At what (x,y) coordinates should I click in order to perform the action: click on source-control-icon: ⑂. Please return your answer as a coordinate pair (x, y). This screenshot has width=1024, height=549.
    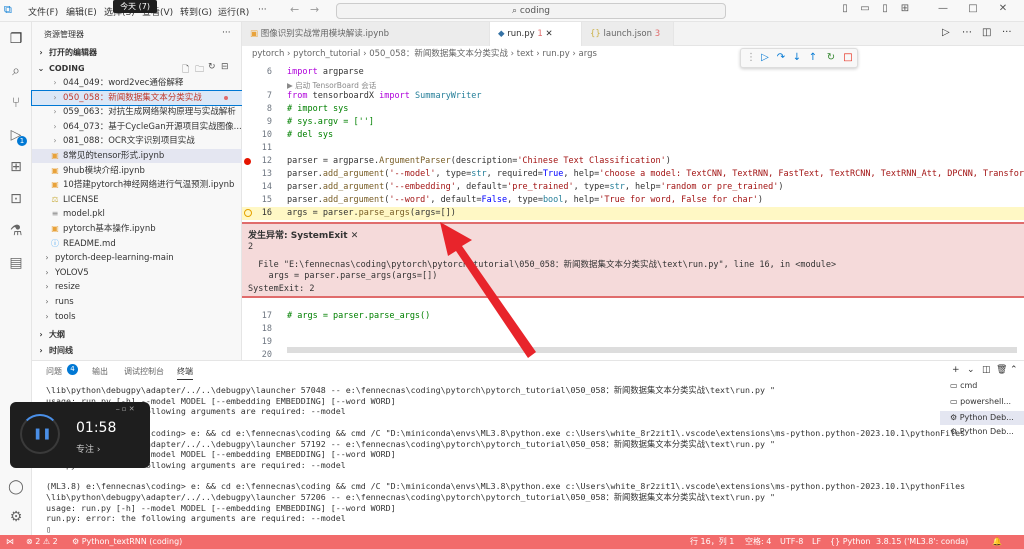
    Looking at the image, I should click on (16, 103).